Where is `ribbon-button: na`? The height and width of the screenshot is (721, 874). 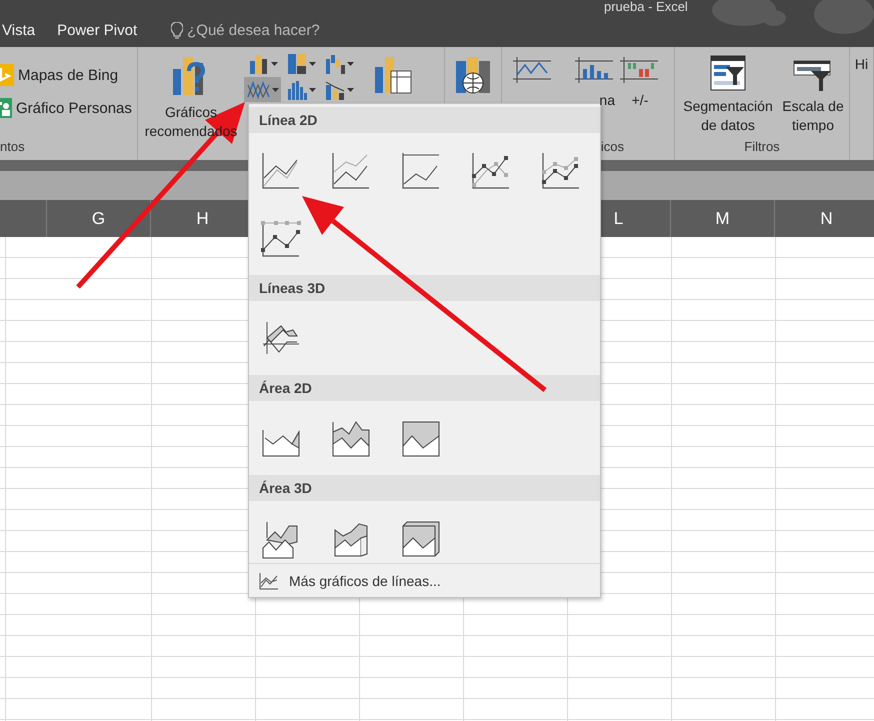
ribbon-button: na is located at coordinates (588, 78).